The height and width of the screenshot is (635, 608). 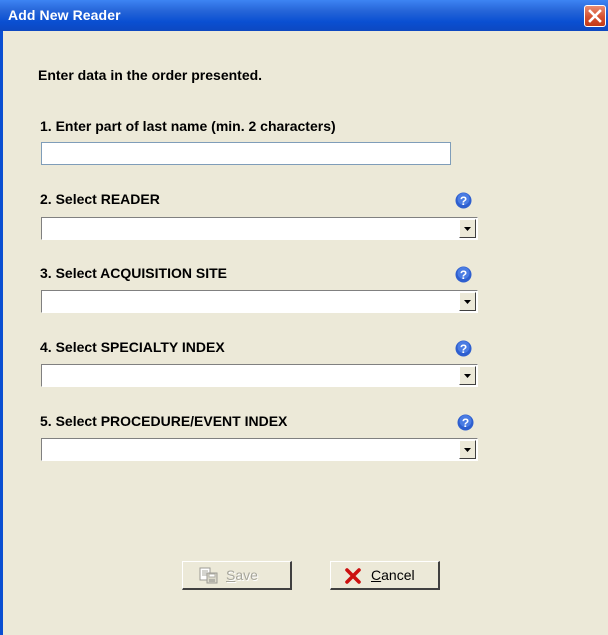 I want to click on cancel-button: Cancel, so click(x=385, y=575).